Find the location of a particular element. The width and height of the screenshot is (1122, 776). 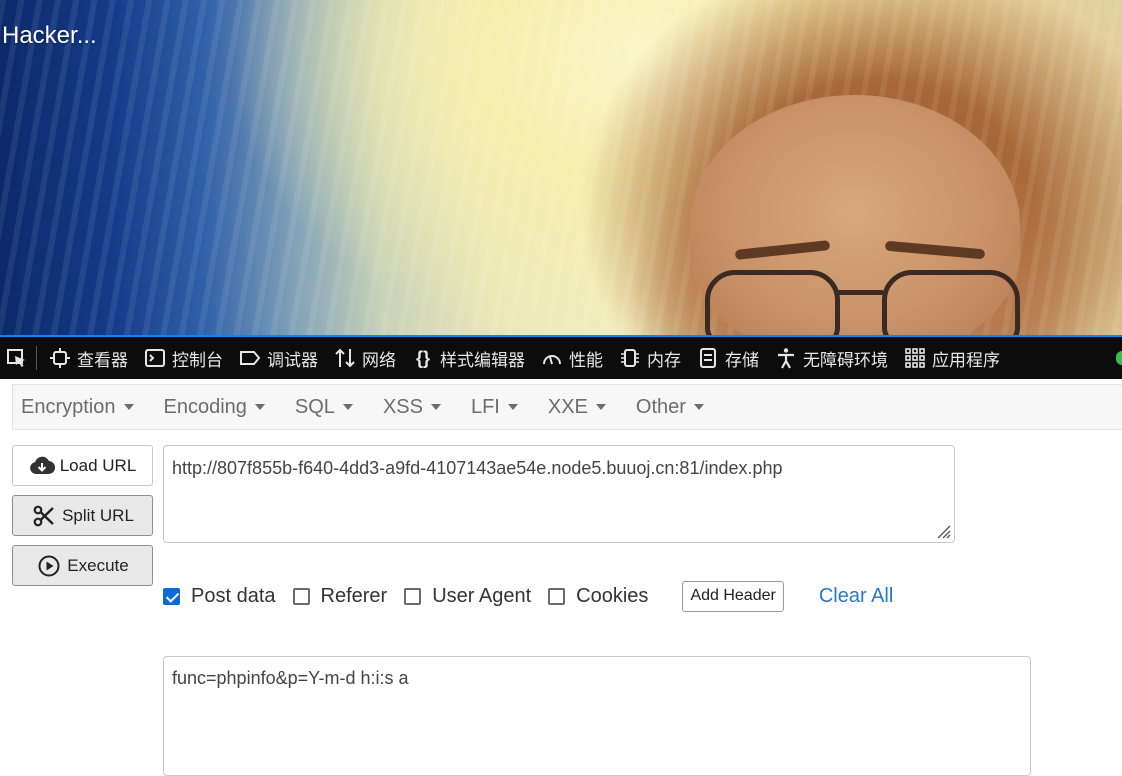

menu-label: XXE is located at coordinates (567, 406).